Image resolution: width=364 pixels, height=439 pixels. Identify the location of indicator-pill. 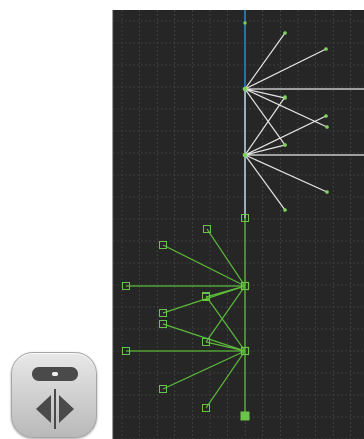
(55, 374).